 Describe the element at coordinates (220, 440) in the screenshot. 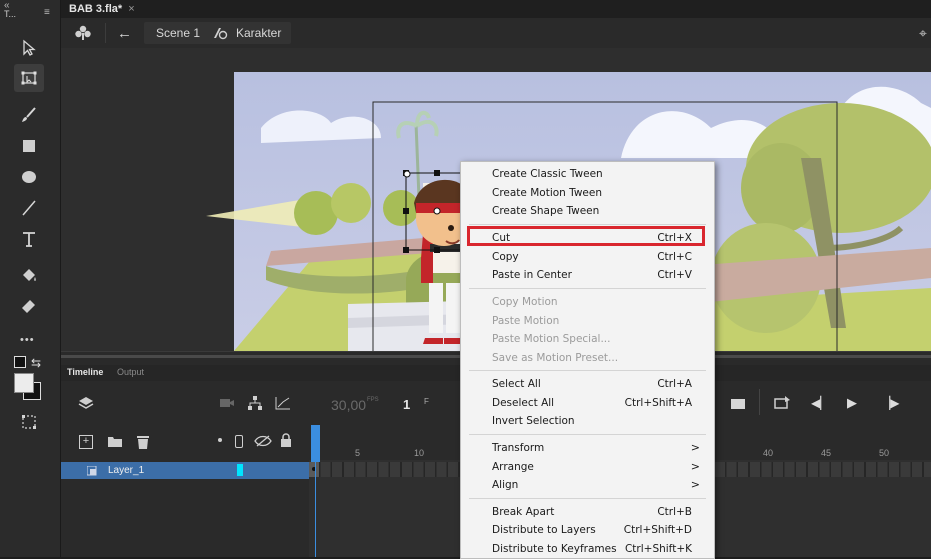

I see `highlight-layers-icon` at that location.